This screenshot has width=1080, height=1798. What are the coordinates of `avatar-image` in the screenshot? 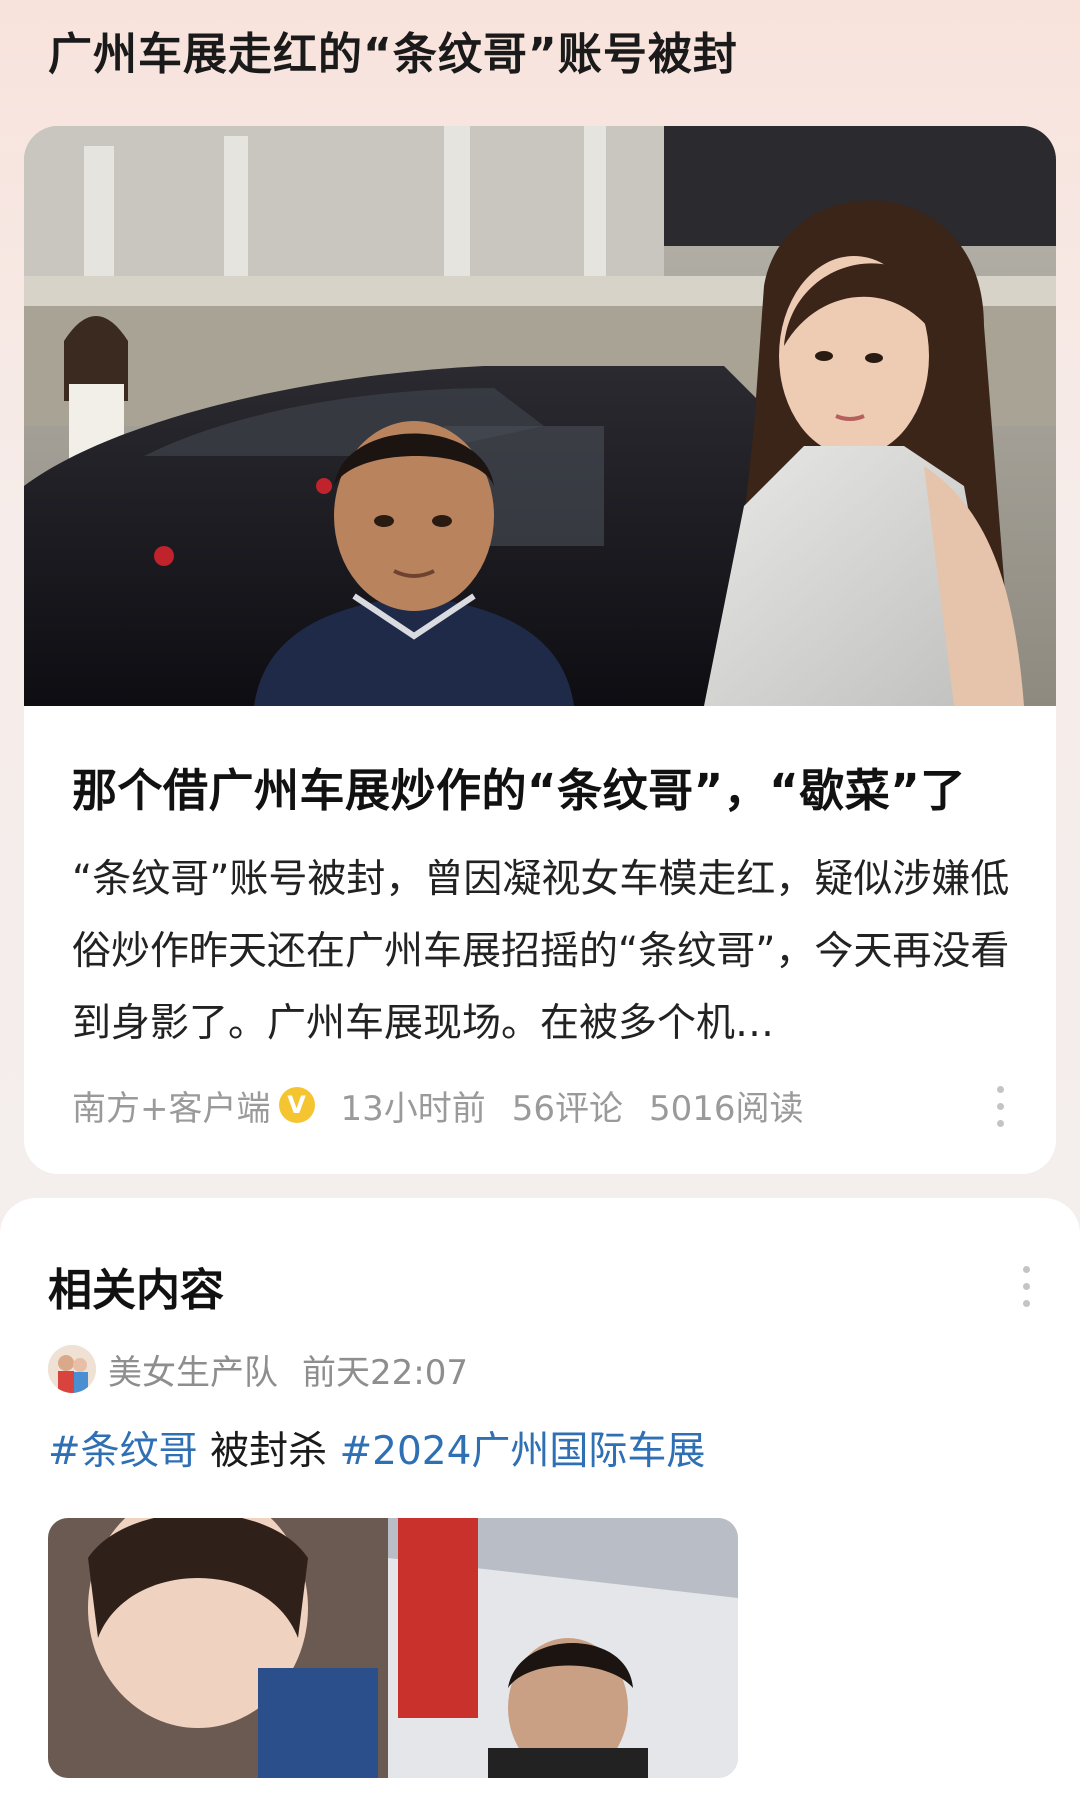 It's located at (72, 1369).